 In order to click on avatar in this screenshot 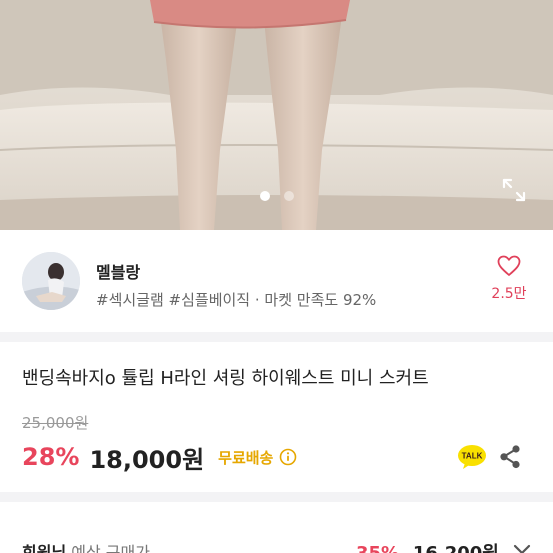, I will do `click(51, 281)`.